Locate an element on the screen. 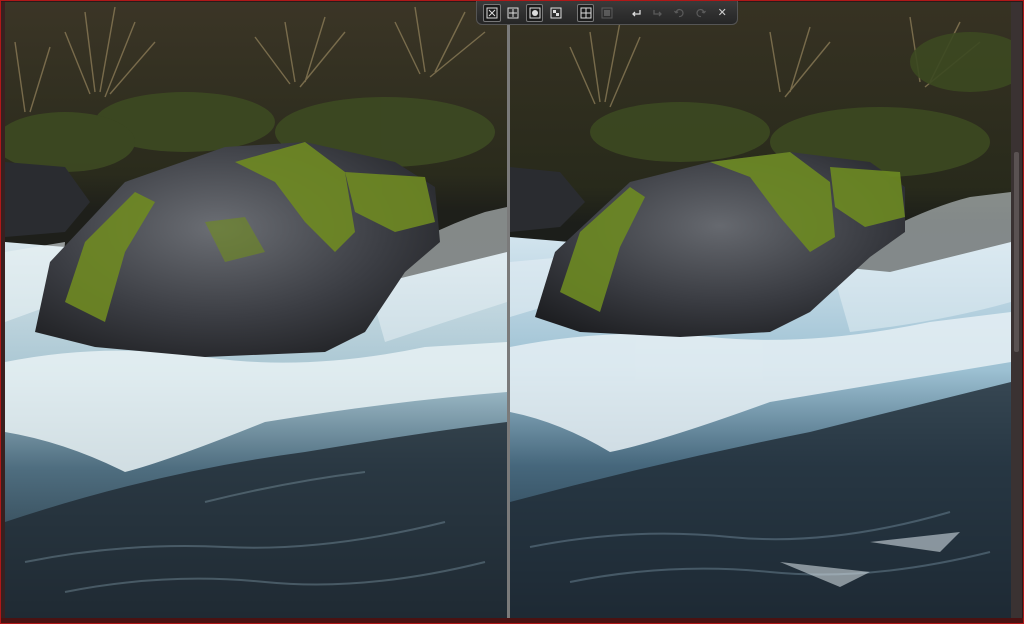  redo-icon is located at coordinates (701, 12).